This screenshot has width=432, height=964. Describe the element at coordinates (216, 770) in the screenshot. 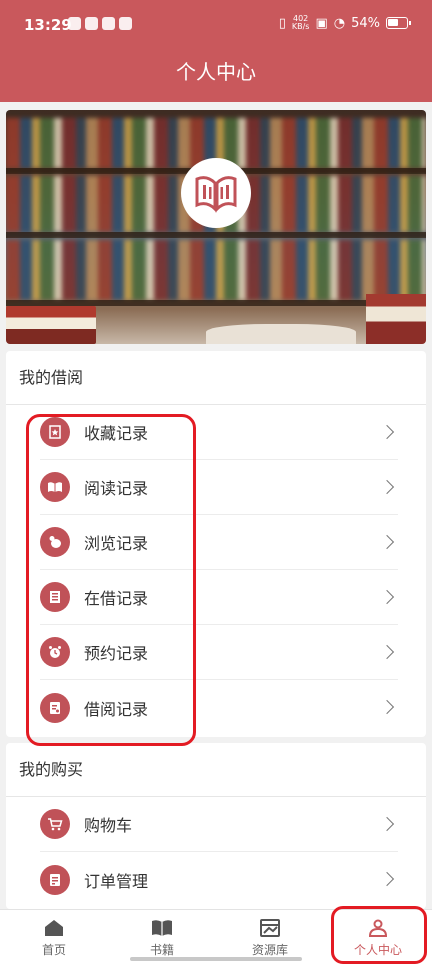

I see `section-title-purchases: 我的购买` at that location.